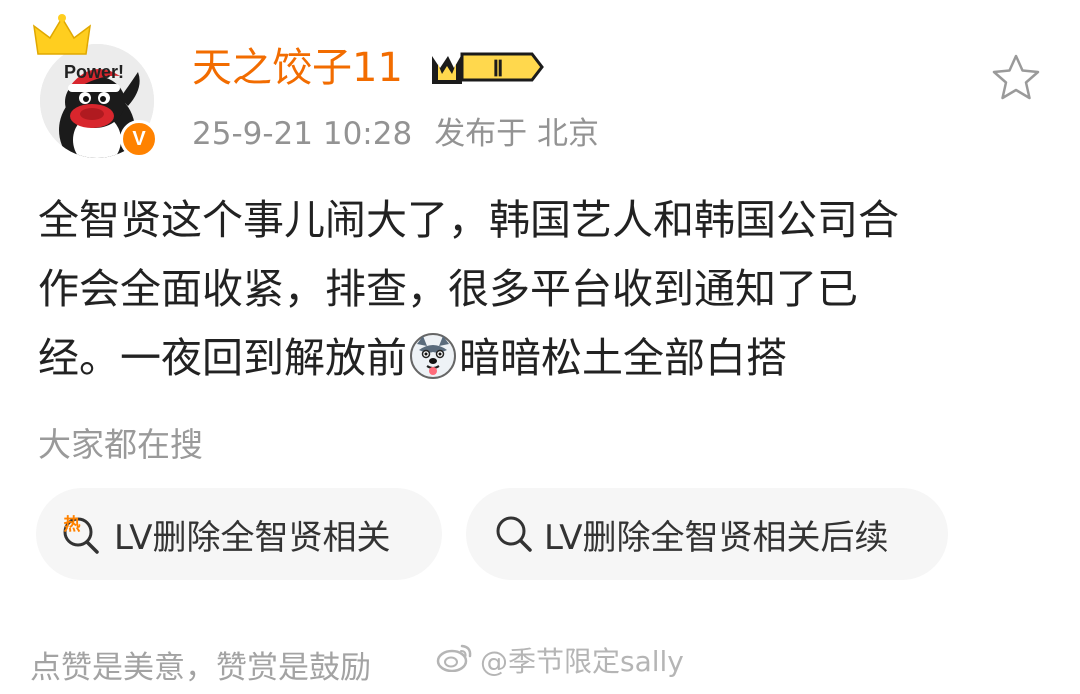  What do you see at coordinates (62, 34) in the screenshot?
I see `crown-icon` at bounding box center [62, 34].